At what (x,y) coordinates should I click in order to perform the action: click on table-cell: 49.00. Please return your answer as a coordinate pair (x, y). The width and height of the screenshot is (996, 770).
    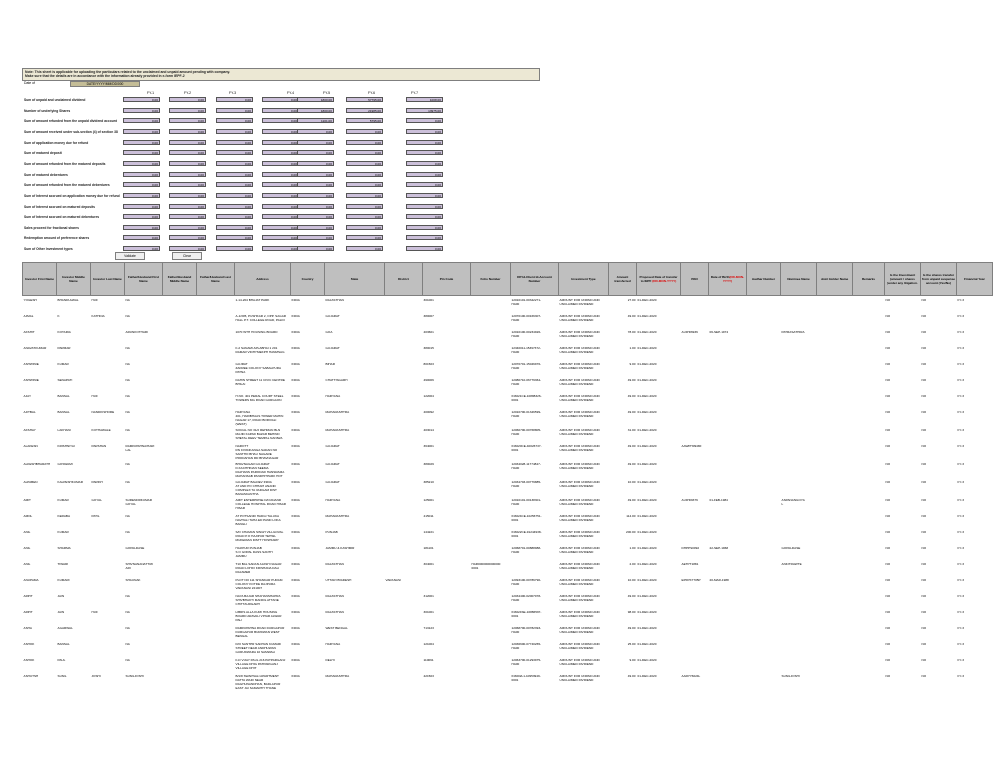
    Looking at the image, I should click on (623, 504).